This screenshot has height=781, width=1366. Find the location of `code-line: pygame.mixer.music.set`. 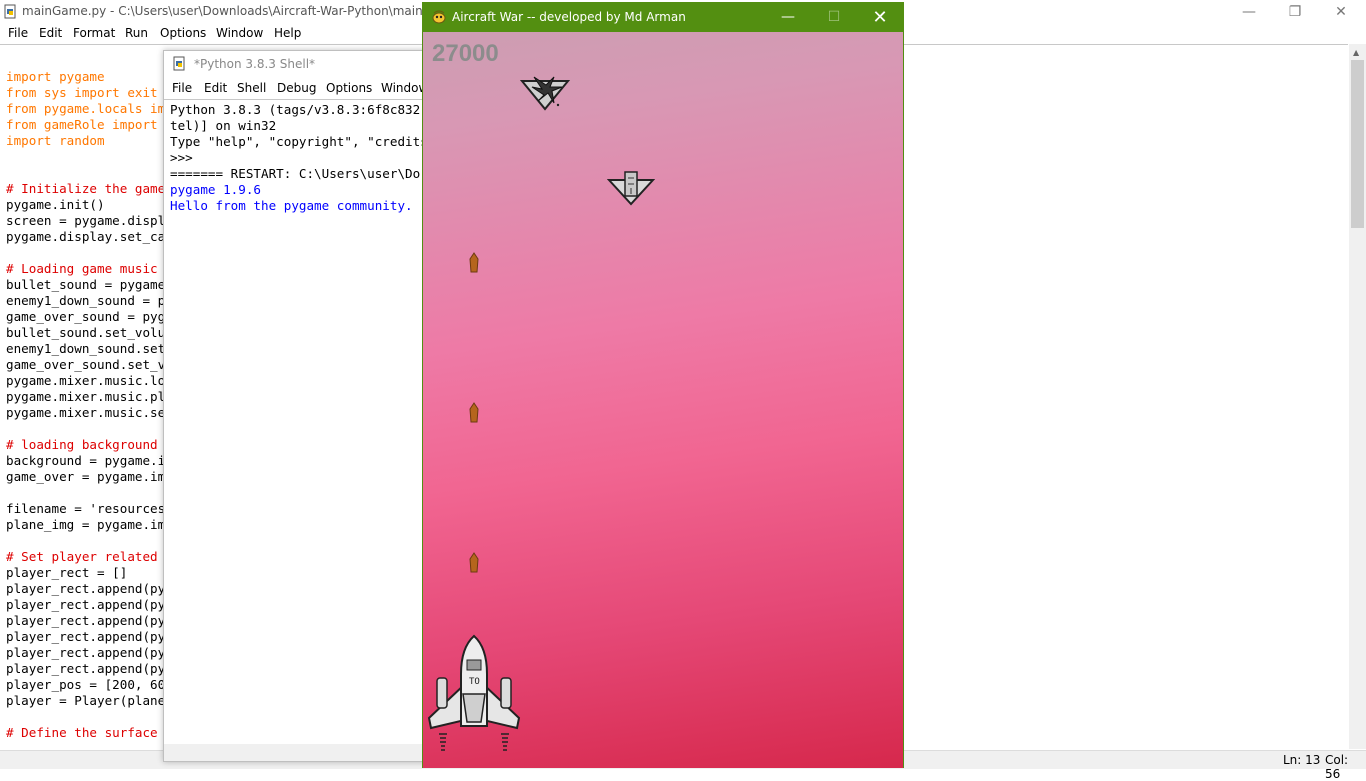

code-line: pygame.mixer.music.set is located at coordinates (89, 412).